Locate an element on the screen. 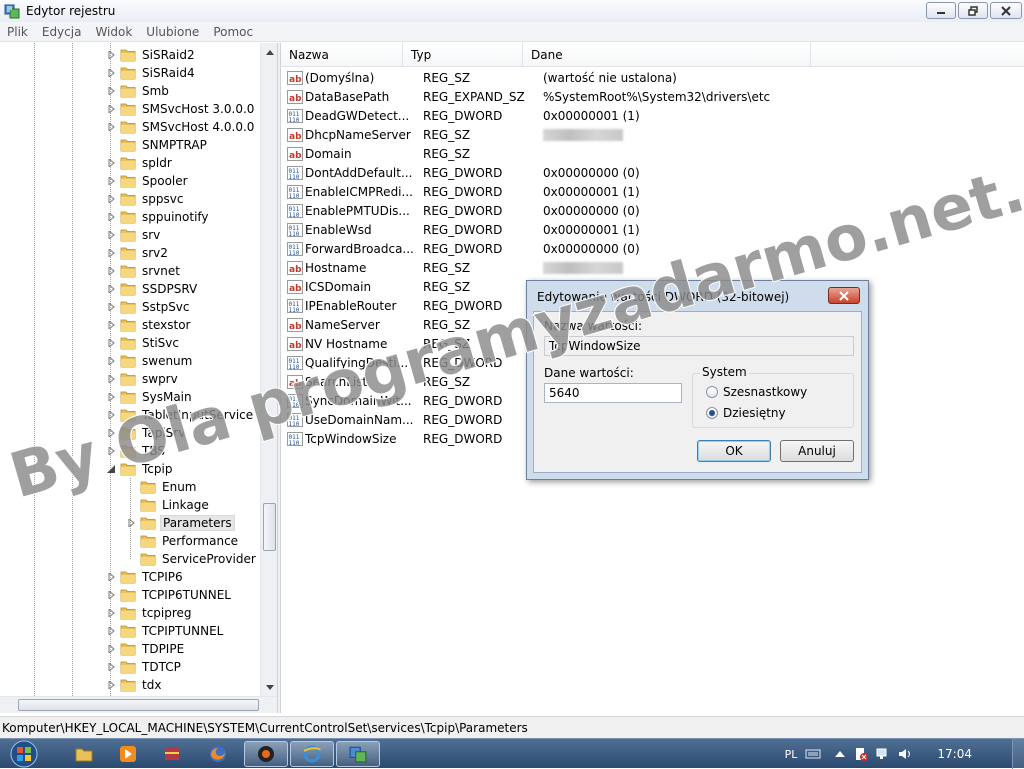  tree-item: srv2 is located at coordinates (138, 253).